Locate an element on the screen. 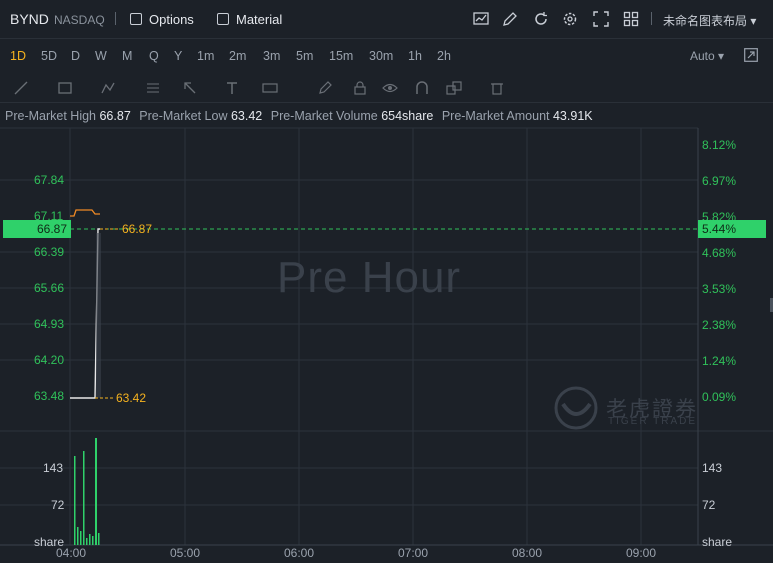 The width and height of the screenshot is (773, 563). logo-subtext: TIGER TRADE is located at coordinates (653, 421).